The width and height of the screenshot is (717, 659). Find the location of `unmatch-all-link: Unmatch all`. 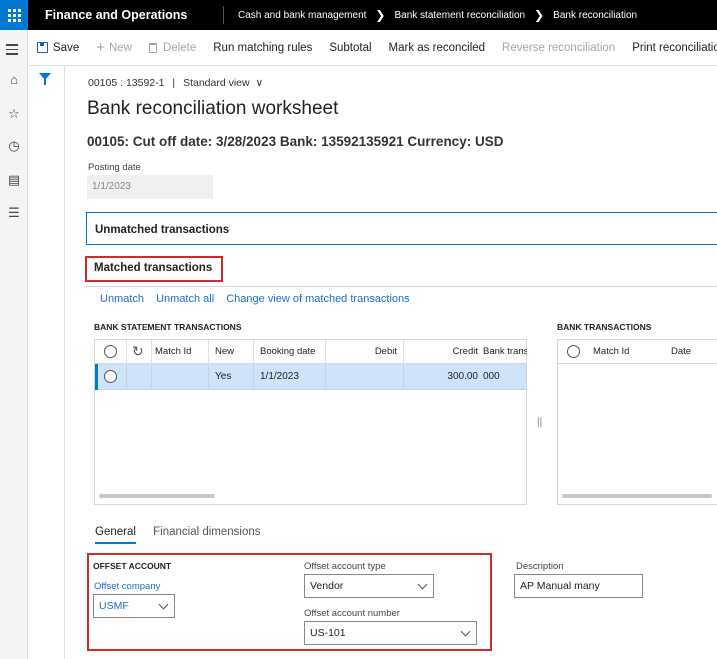

unmatch-all-link: Unmatch all is located at coordinates (185, 299).